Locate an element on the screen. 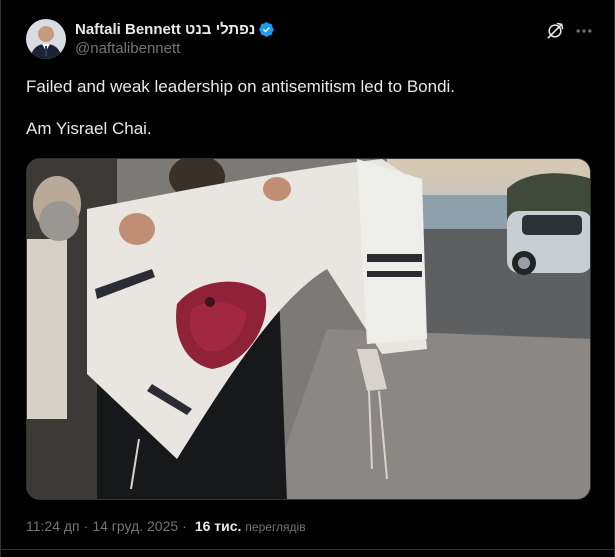 The image size is (615, 557). views-count: 16 тис. is located at coordinates (218, 526).